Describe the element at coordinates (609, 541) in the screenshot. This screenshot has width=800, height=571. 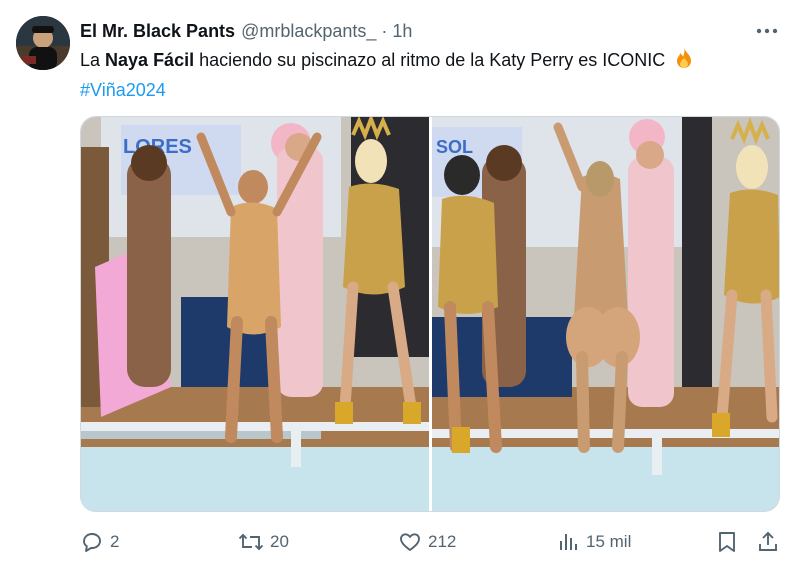
I see `views-count: 15 mil` at that location.